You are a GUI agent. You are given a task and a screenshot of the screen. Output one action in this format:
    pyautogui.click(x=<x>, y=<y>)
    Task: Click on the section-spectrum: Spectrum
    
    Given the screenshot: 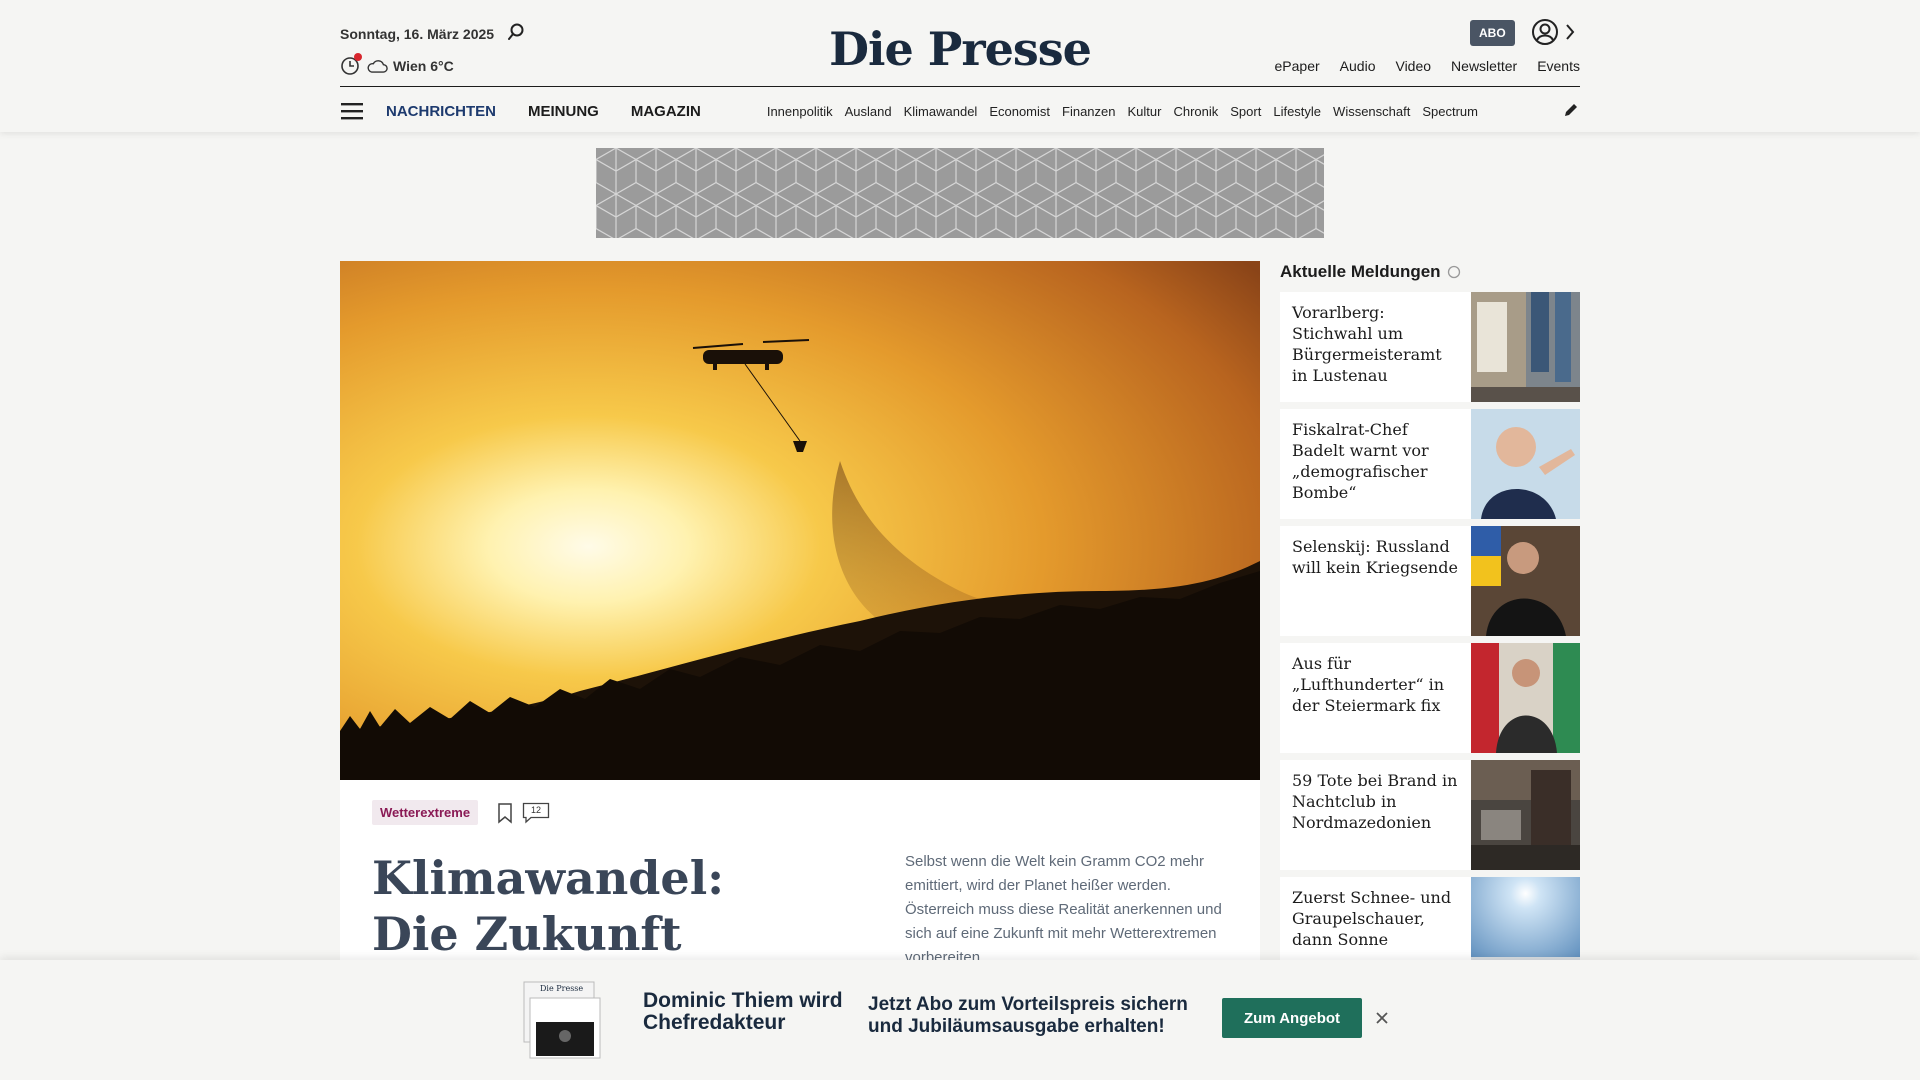 What is the action you would take?
    pyautogui.click(x=1450, y=111)
    